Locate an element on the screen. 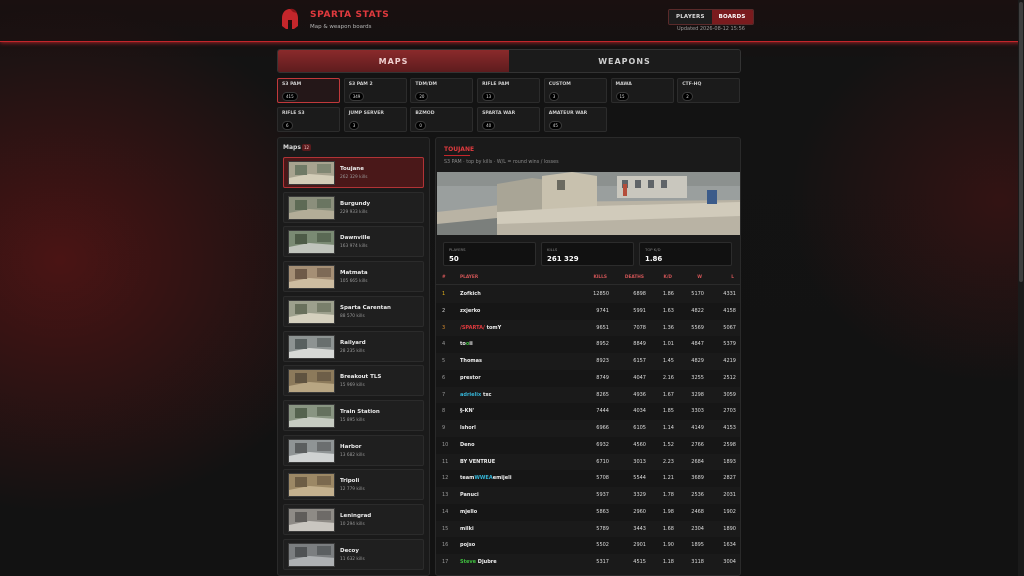  l-cell: 5067 is located at coordinates (729, 327).